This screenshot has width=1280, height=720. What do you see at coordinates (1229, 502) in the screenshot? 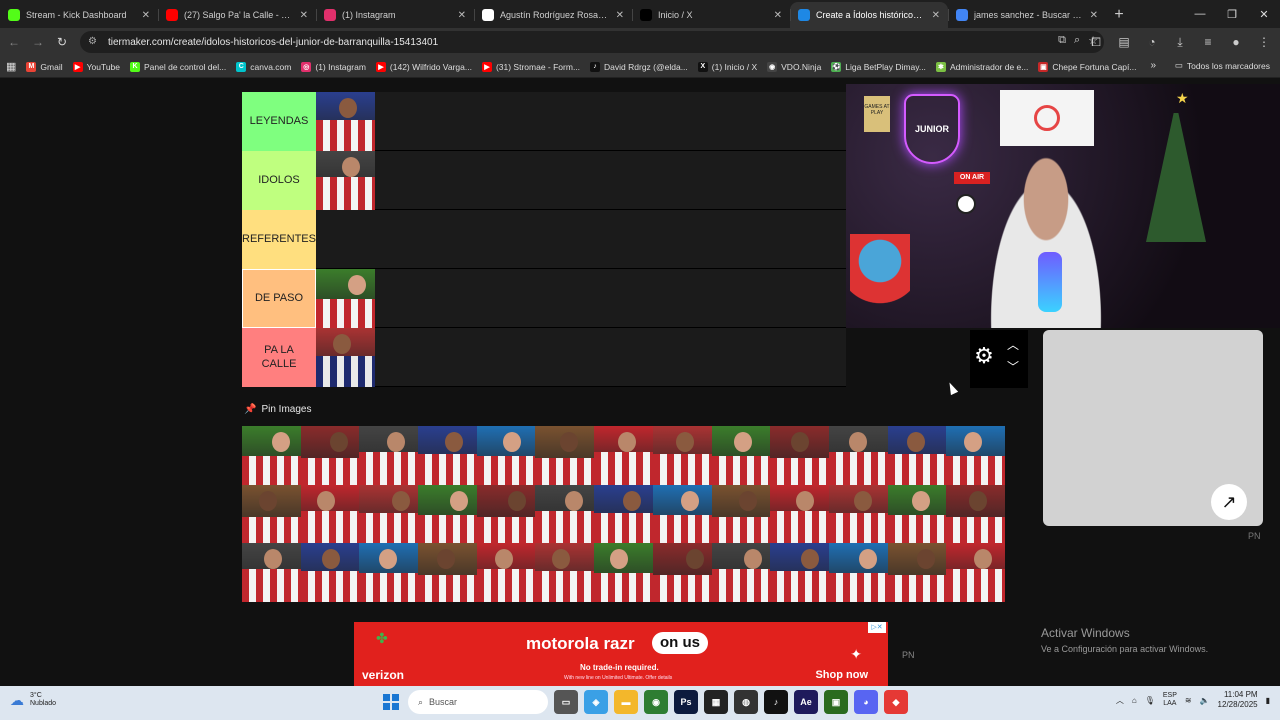
I see `open-external-icon: ↗` at bounding box center [1229, 502].